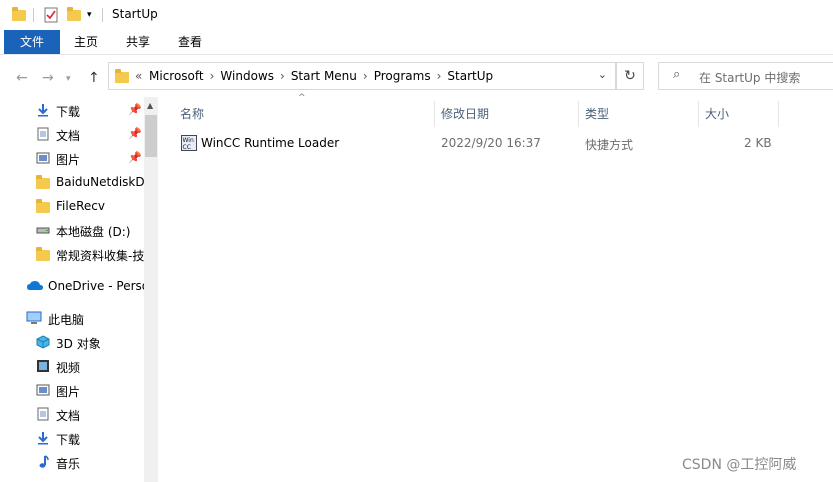 The image size is (833, 482). Describe the element at coordinates (138, 76) in the screenshot. I see `address-overflow: «` at that location.